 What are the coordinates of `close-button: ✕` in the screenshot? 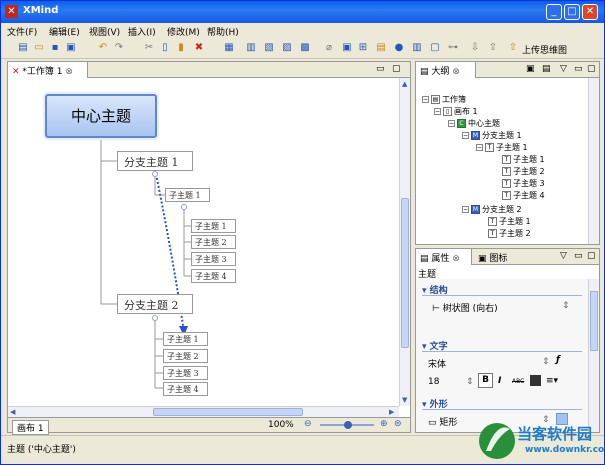 It's located at (590, 12).